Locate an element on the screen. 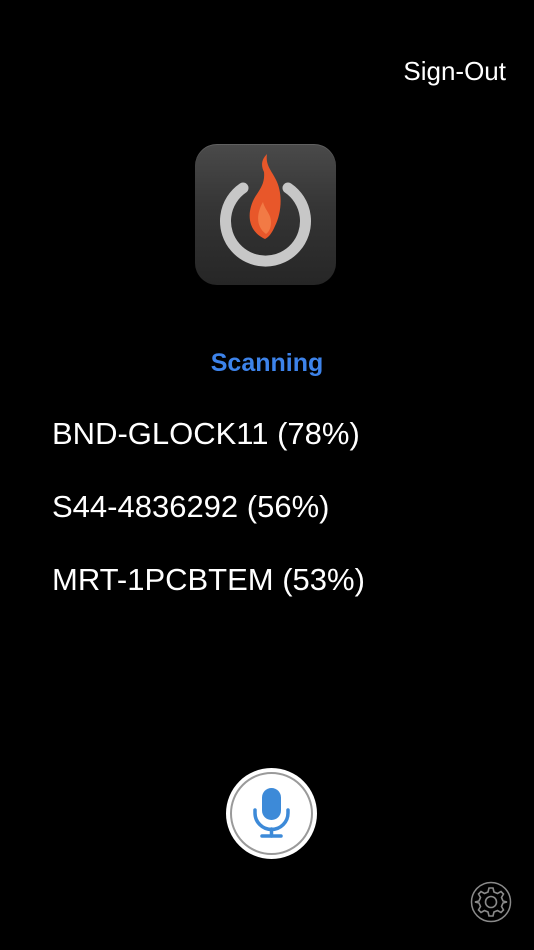 This screenshot has width=534, height=950. scanning-status: Scanning is located at coordinates (267, 363).